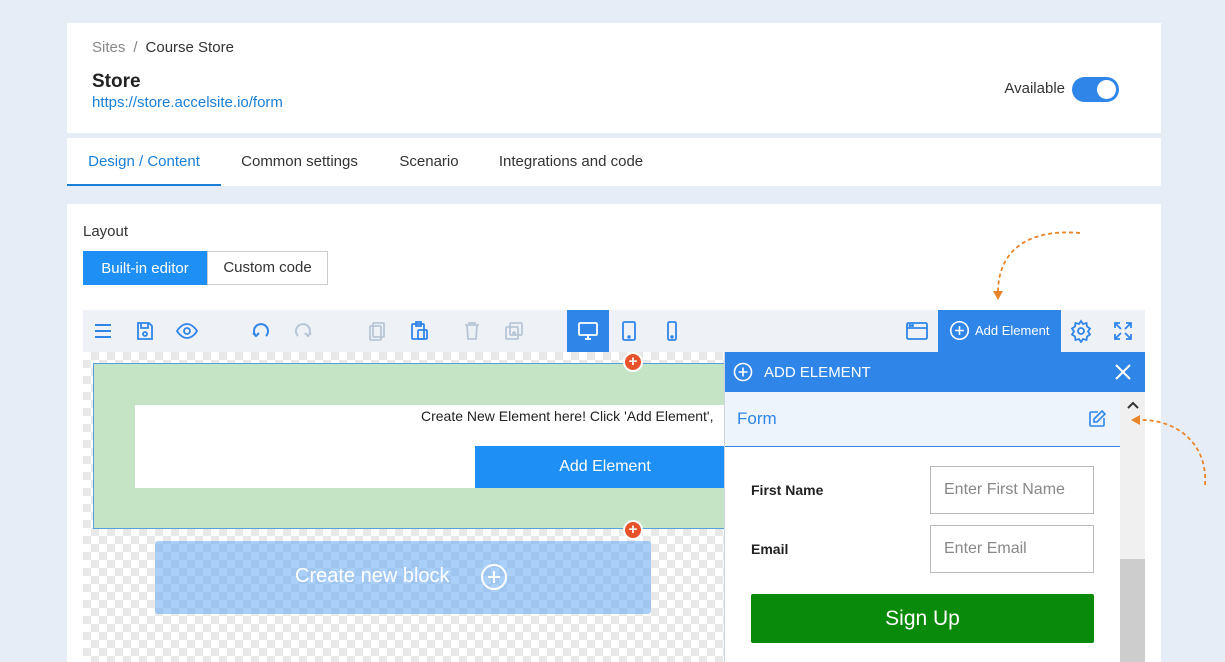 The height and width of the screenshot is (662, 1225). What do you see at coordinates (1097, 419) in the screenshot?
I see `edit-icon` at bounding box center [1097, 419].